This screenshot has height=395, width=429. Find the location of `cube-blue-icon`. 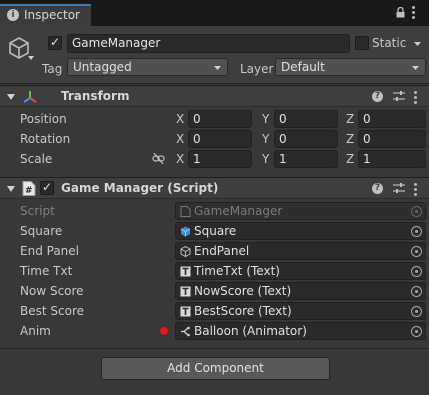

cube-blue-icon is located at coordinates (185, 231).